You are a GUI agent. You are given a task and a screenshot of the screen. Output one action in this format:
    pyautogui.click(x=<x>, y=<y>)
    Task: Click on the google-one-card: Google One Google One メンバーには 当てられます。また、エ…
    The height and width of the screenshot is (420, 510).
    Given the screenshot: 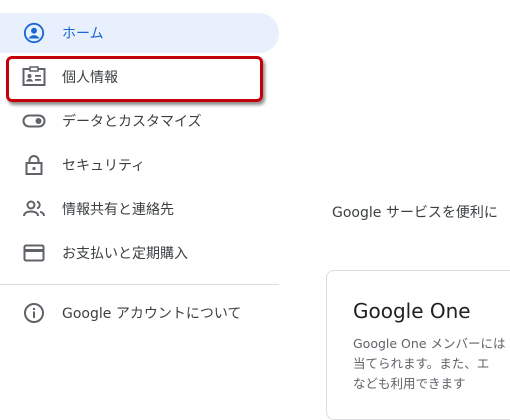 What is the action you would take?
    pyautogui.click(x=418, y=345)
    